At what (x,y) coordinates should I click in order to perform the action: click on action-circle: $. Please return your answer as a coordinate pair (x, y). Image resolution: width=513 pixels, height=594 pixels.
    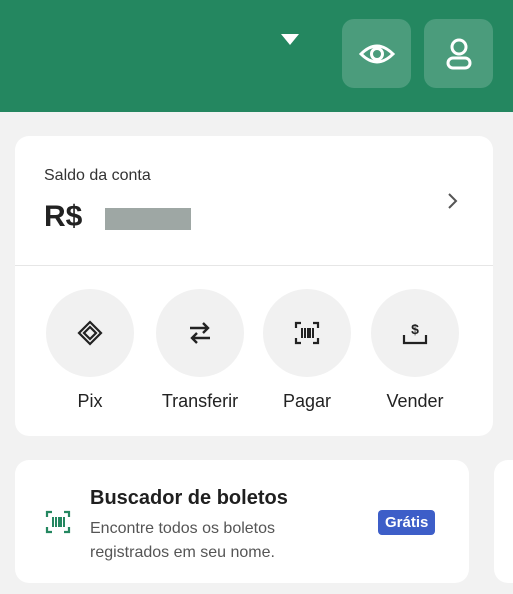
    Looking at the image, I should click on (415, 333).